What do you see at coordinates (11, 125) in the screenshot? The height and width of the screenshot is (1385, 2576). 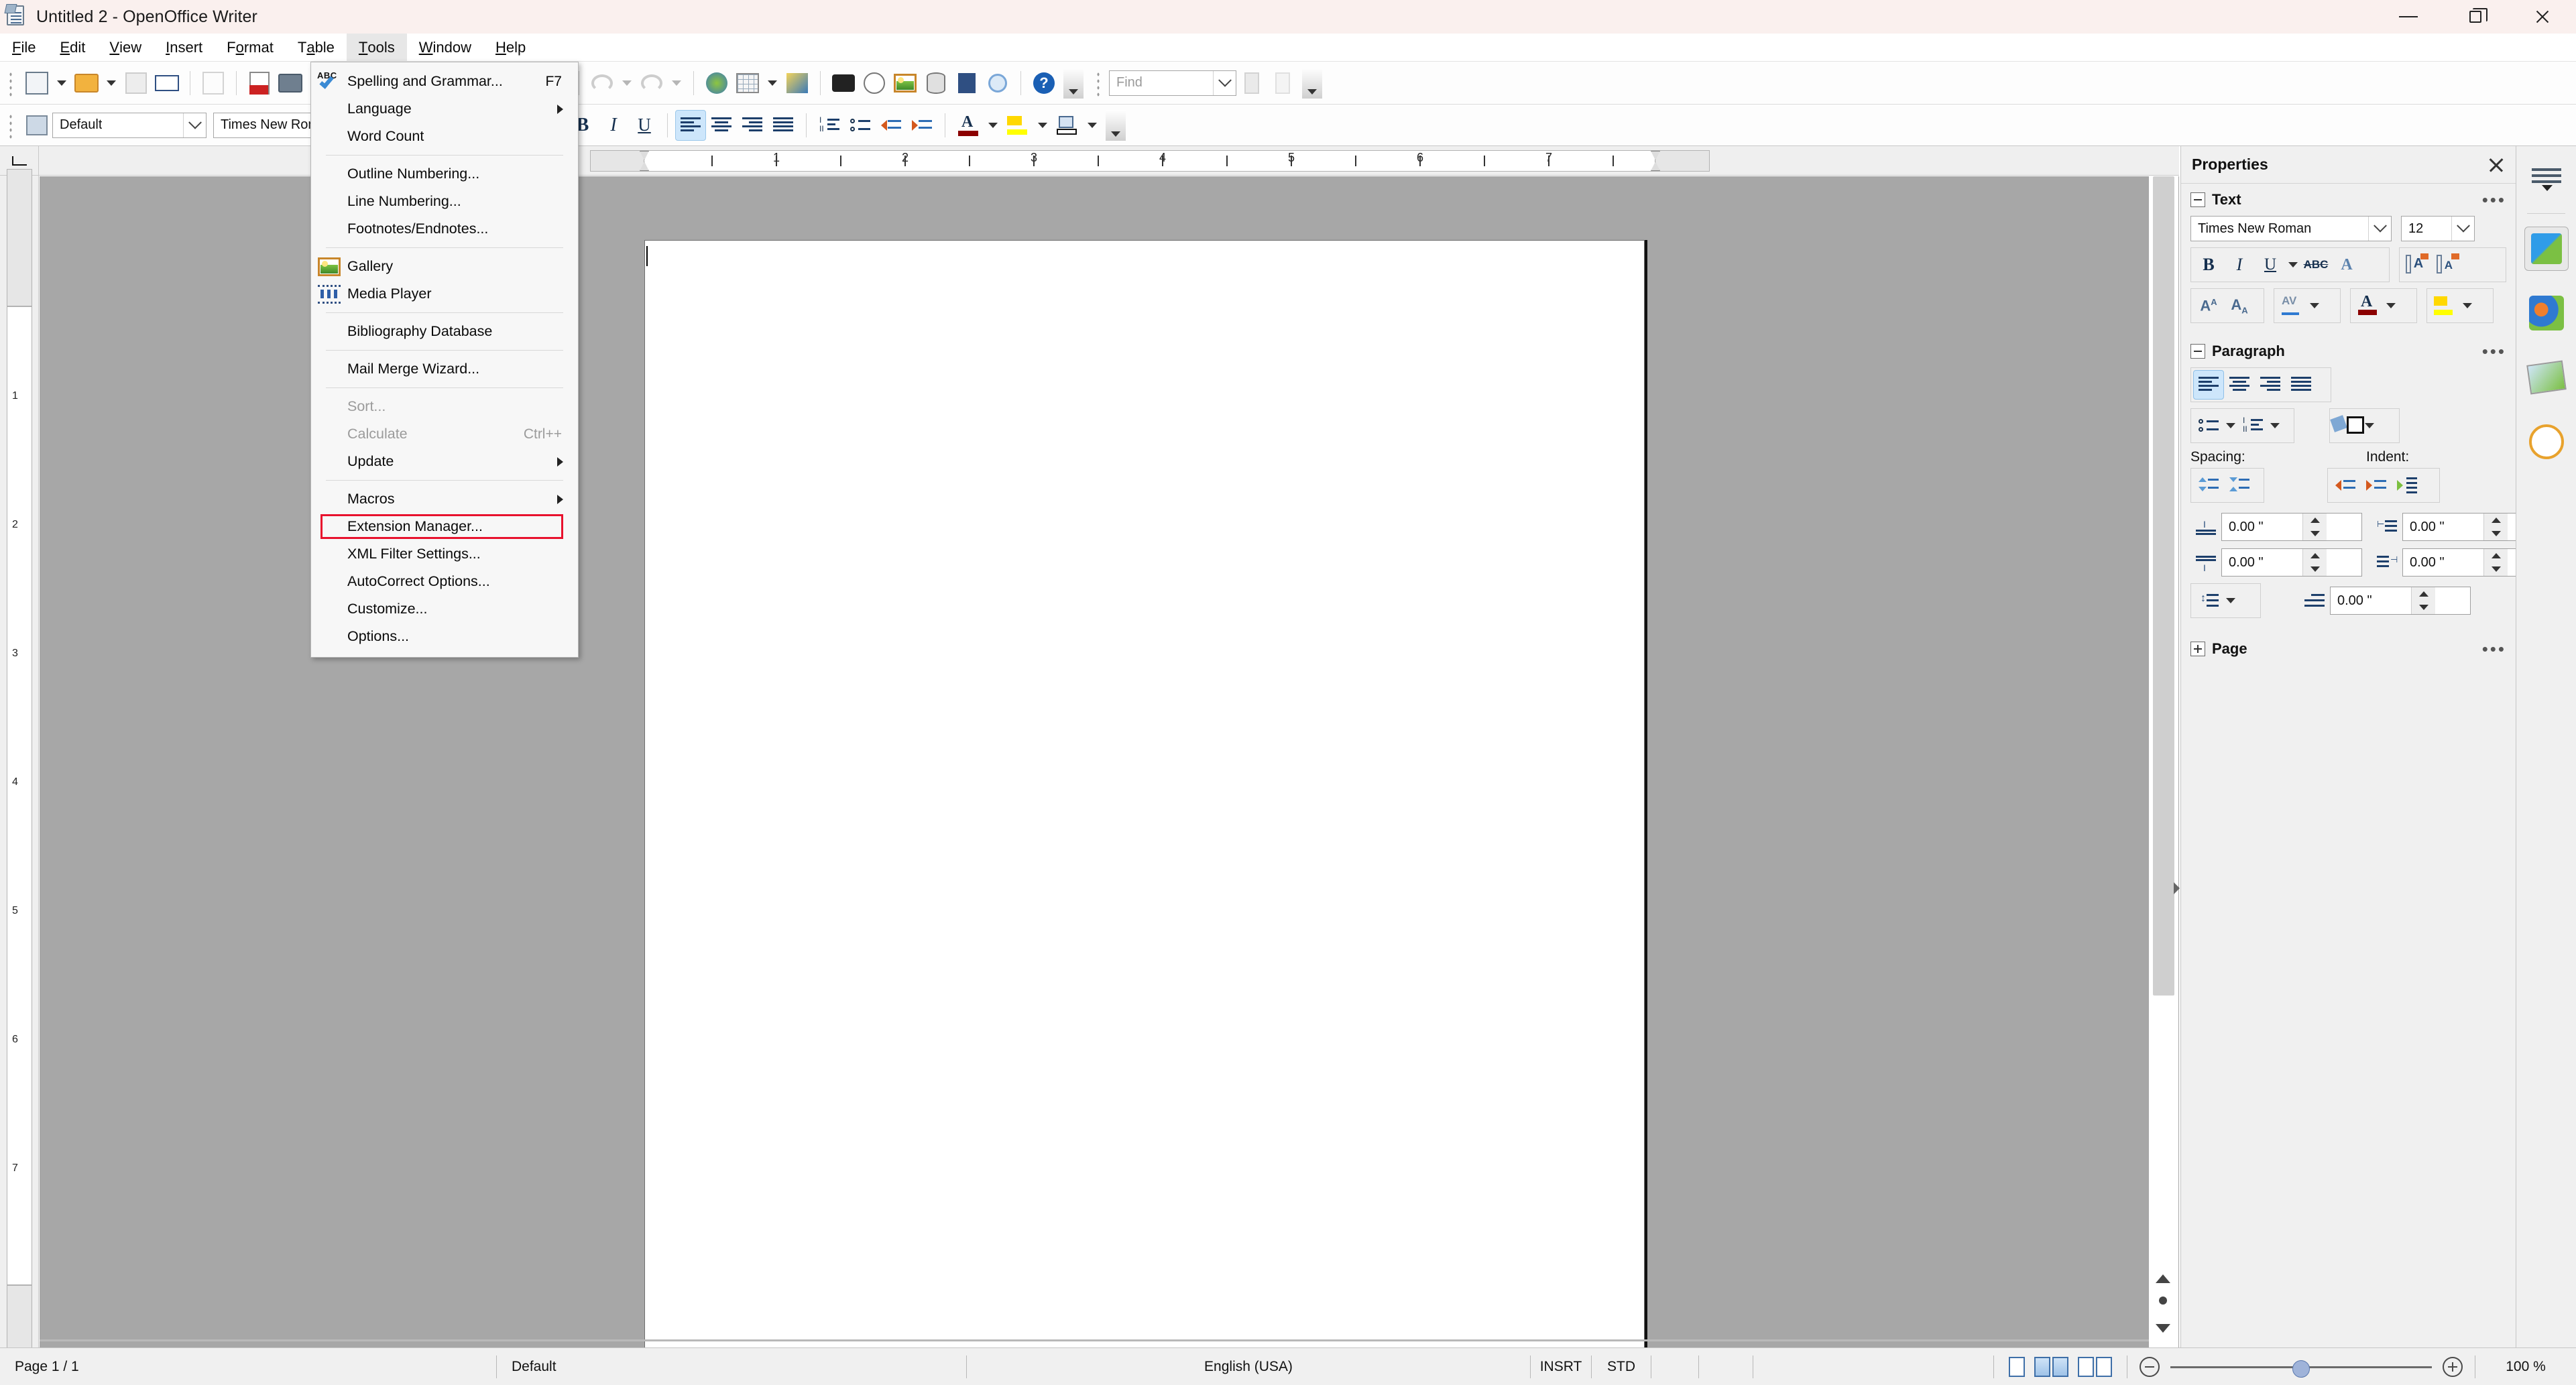 I see `formatting-toolbar-grip` at bounding box center [11, 125].